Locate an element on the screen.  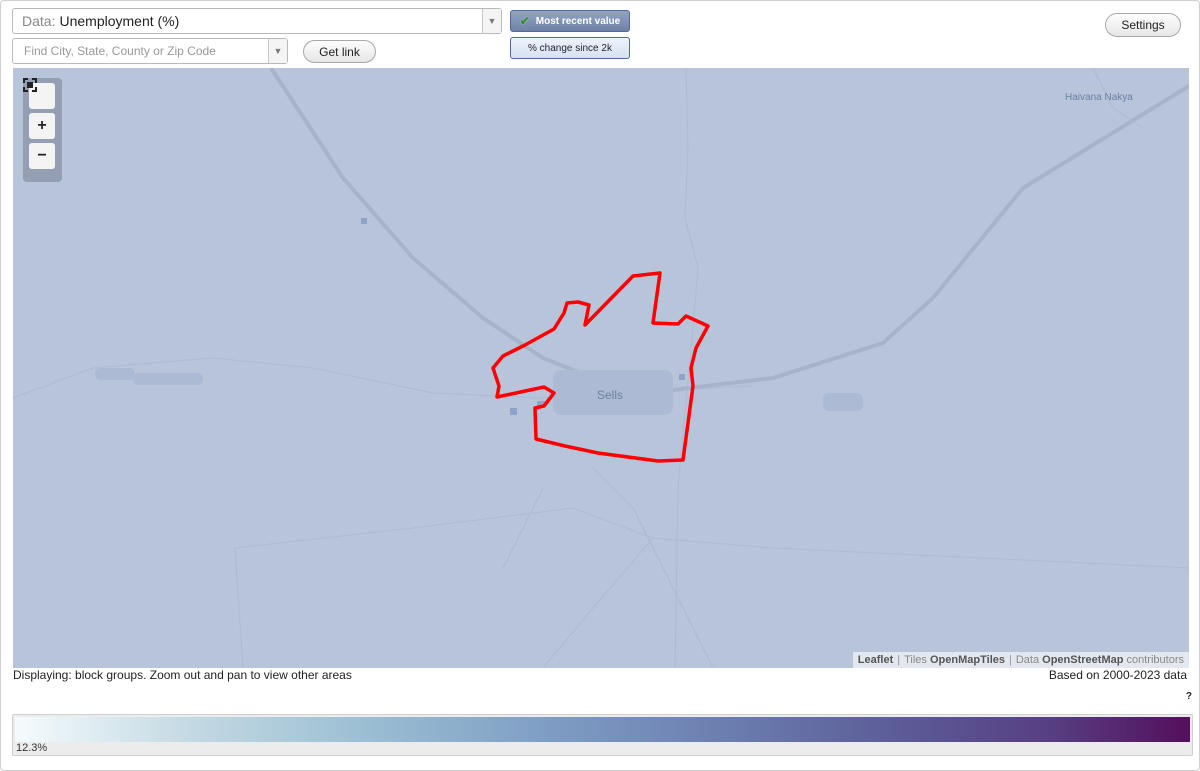
help-link: ? is located at coordinates (1189, 696).